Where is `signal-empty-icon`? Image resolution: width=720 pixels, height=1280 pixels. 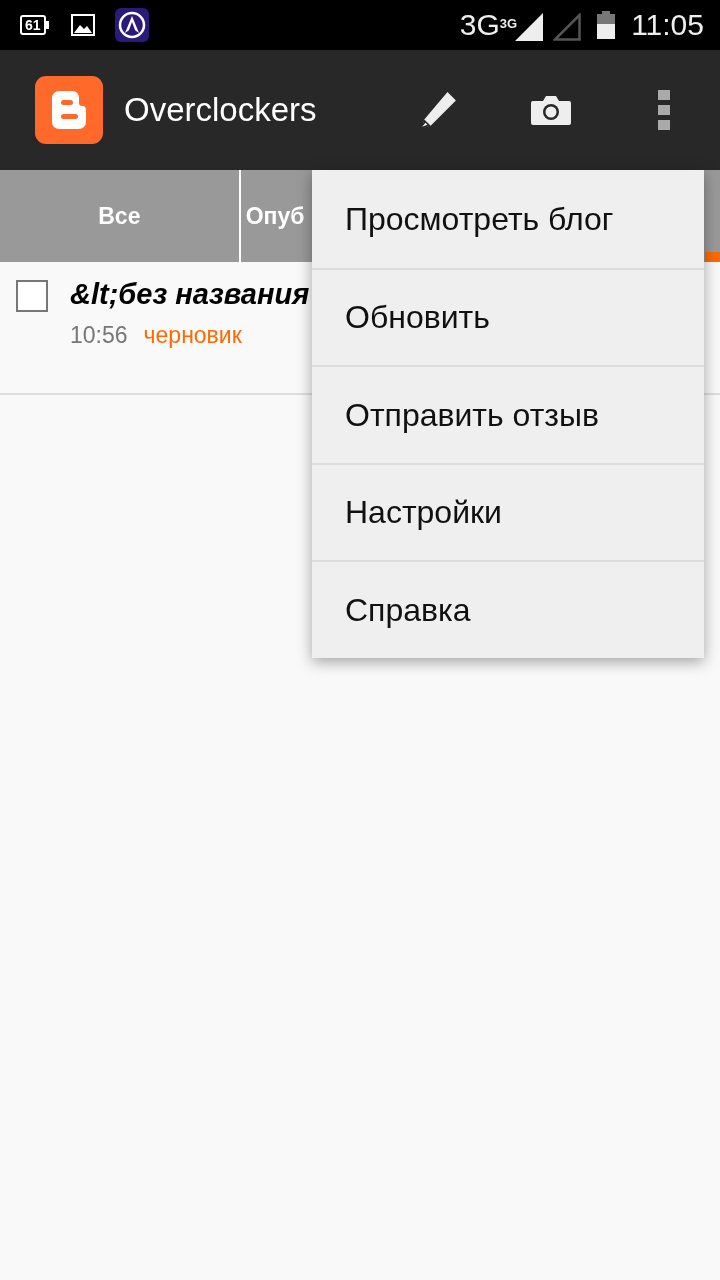 signal-empty-icon is located at coordinates (567, 27).